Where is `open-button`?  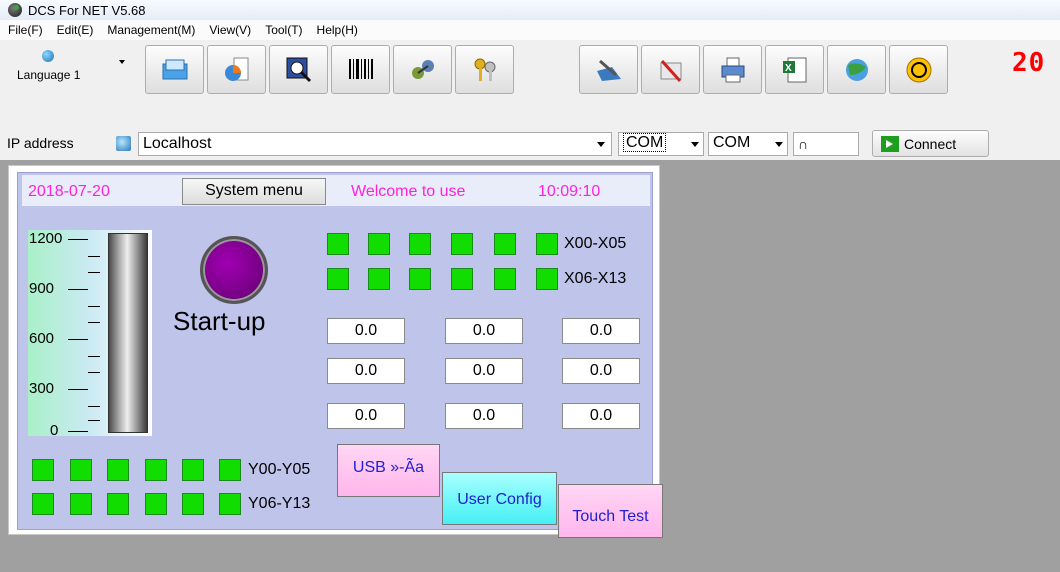
open-button is located at coordinates (174, 69).